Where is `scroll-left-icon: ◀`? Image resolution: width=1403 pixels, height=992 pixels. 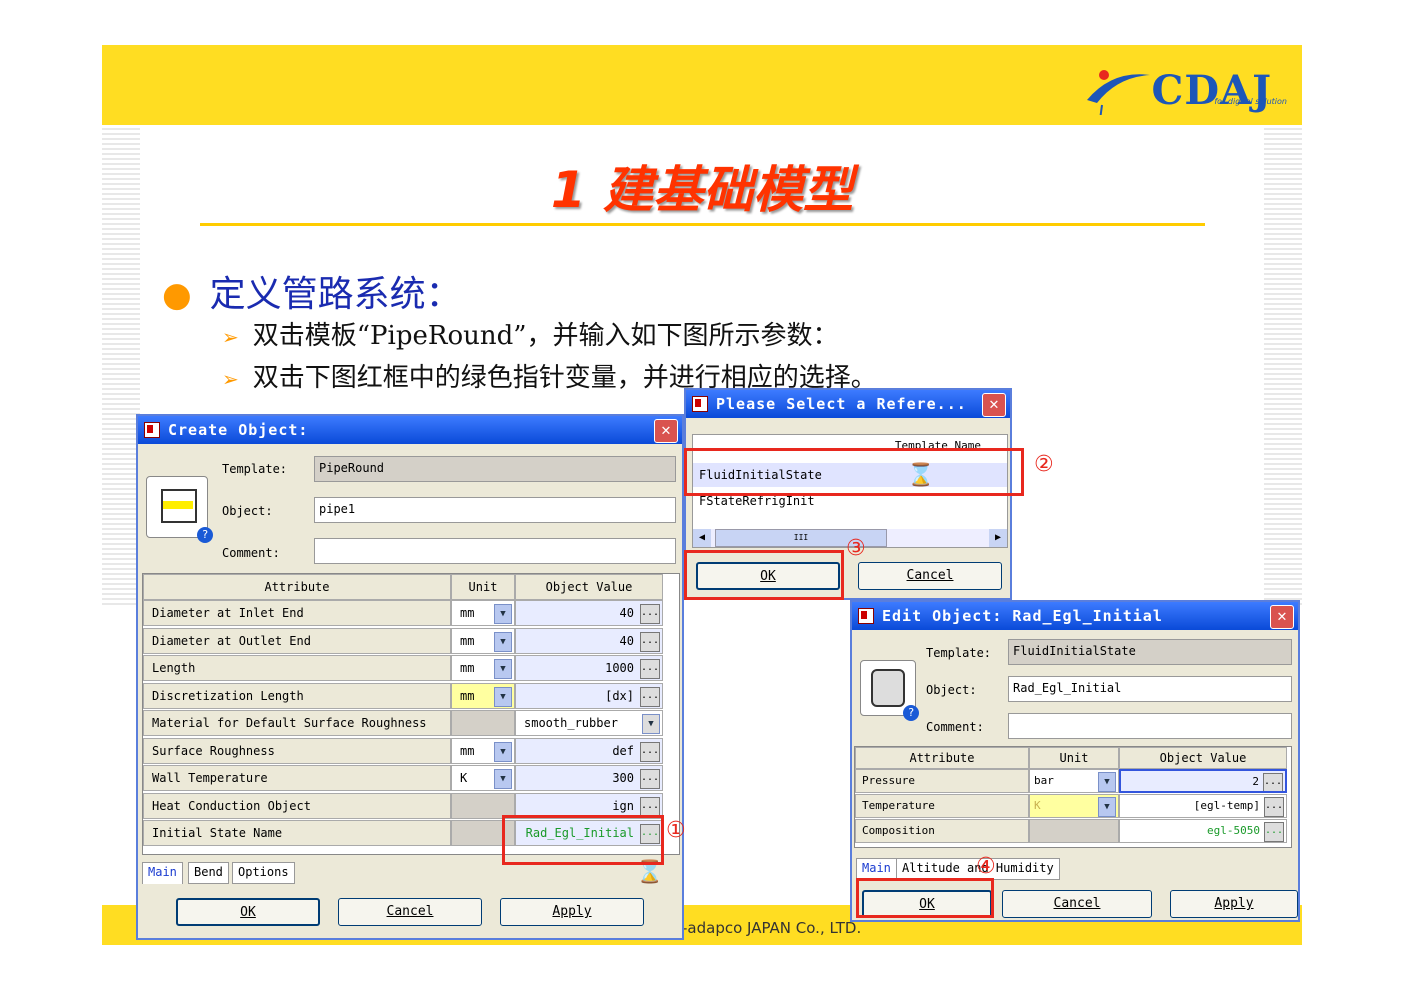
scroll-left-icon: ◀ is located at coordinates (702, 538).